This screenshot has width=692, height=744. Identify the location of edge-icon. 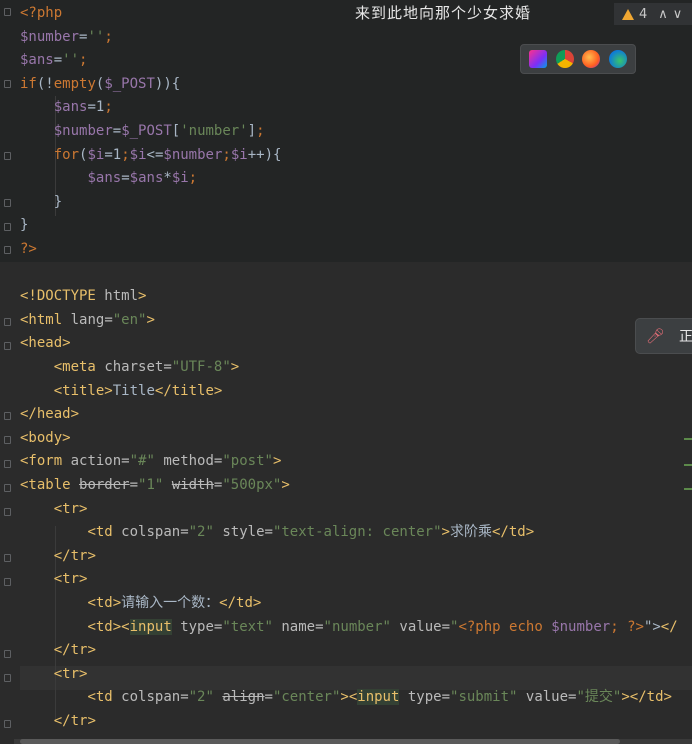
(617, 59).